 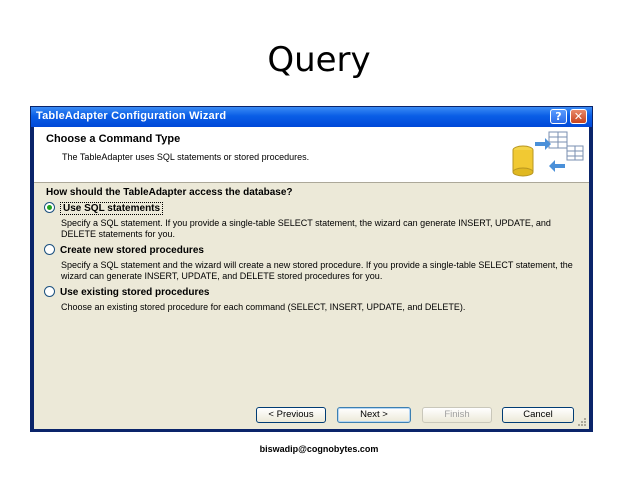 What do you see at coordinates (132, 250) in the screenshot?
I see `option-label: Create new stored procedures` at bounding box center [132, 250].